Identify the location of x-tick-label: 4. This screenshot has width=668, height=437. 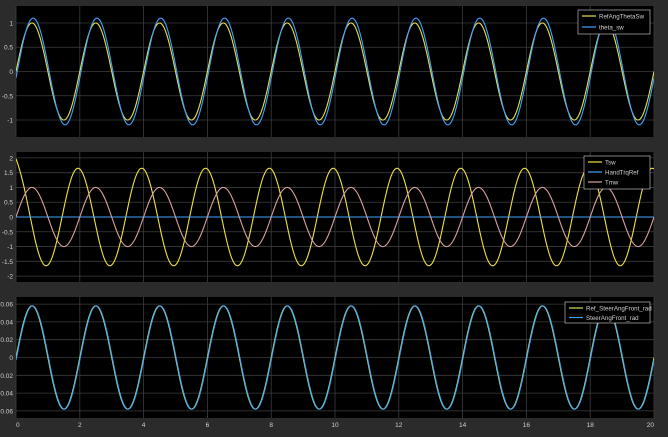
(144, 425).